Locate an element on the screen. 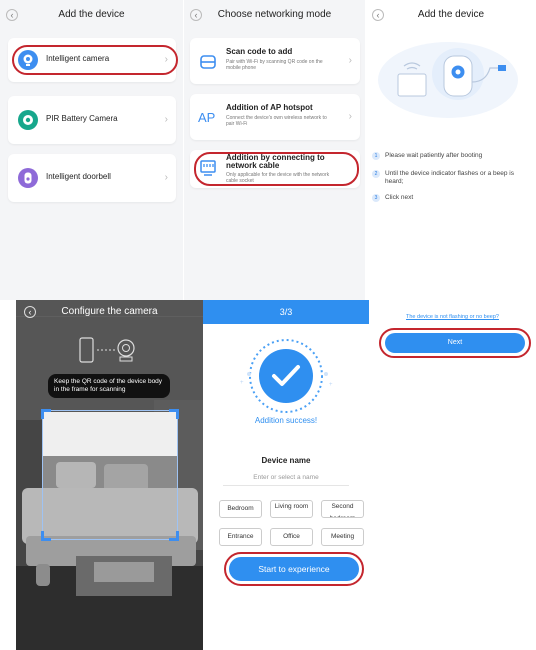  phone-camera-illustration is located at coordinates (109, 350).